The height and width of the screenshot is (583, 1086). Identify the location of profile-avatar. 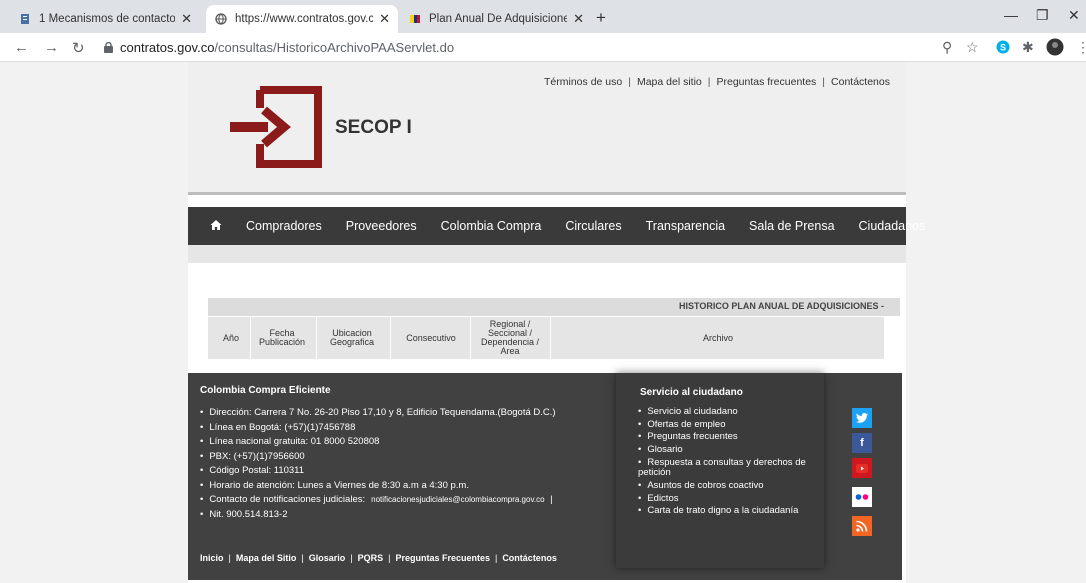
(1055, 48).